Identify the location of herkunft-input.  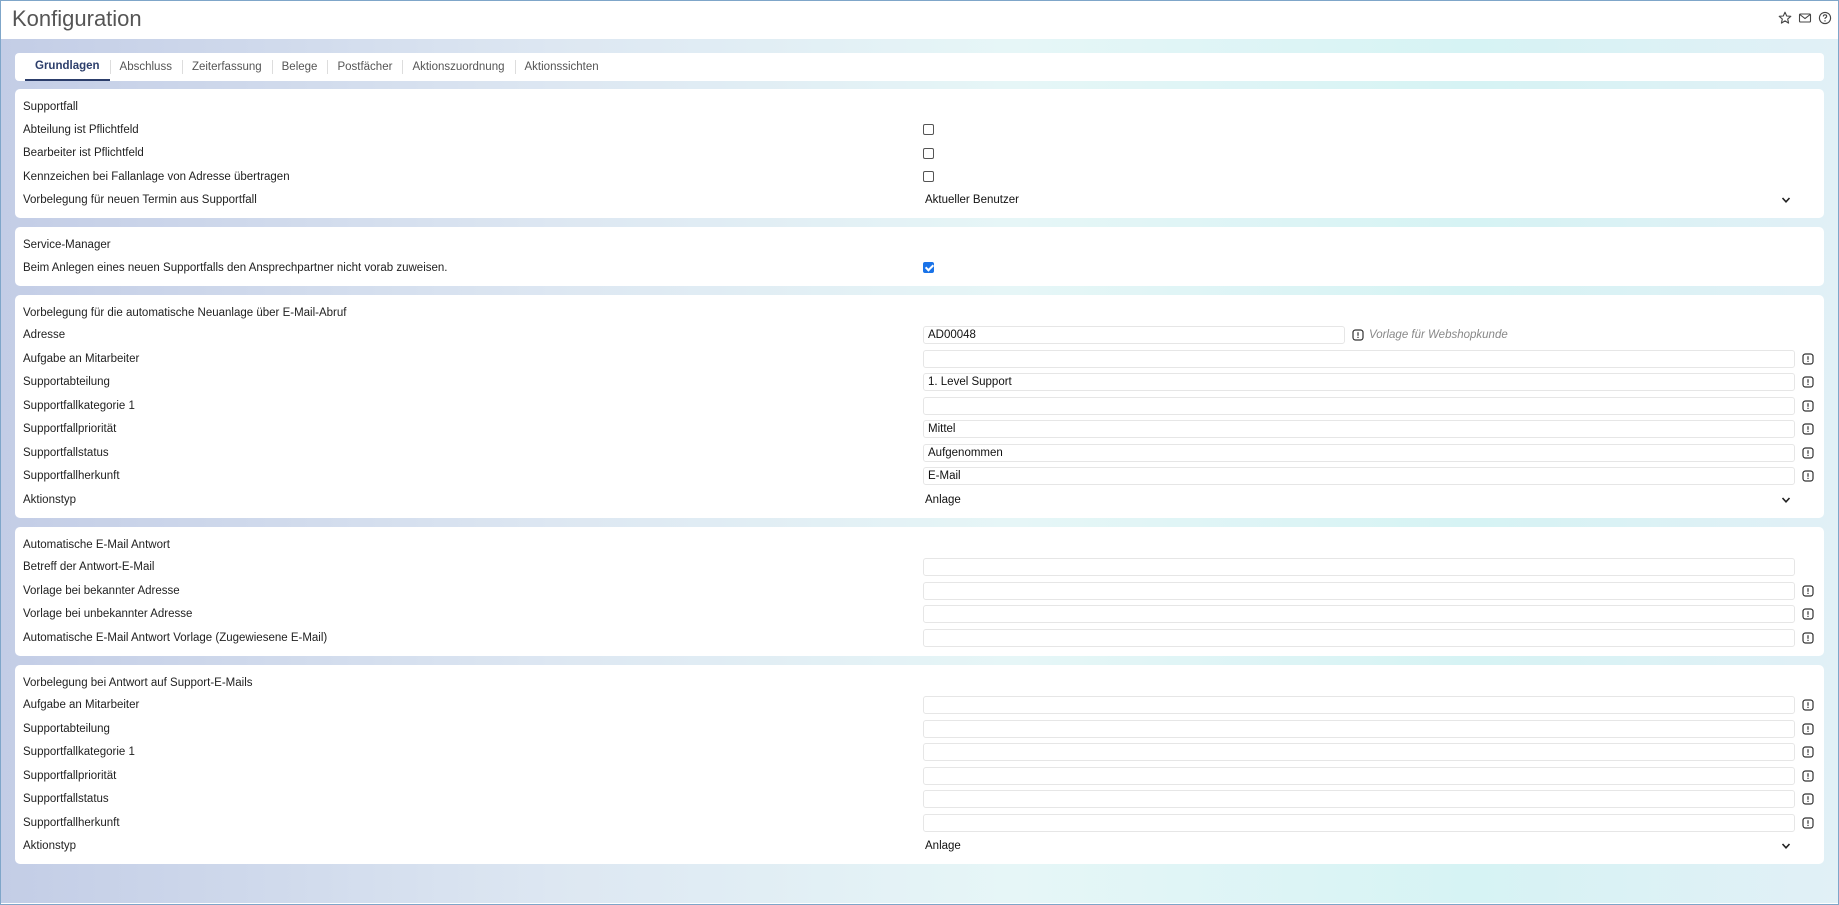
(1359, 822).